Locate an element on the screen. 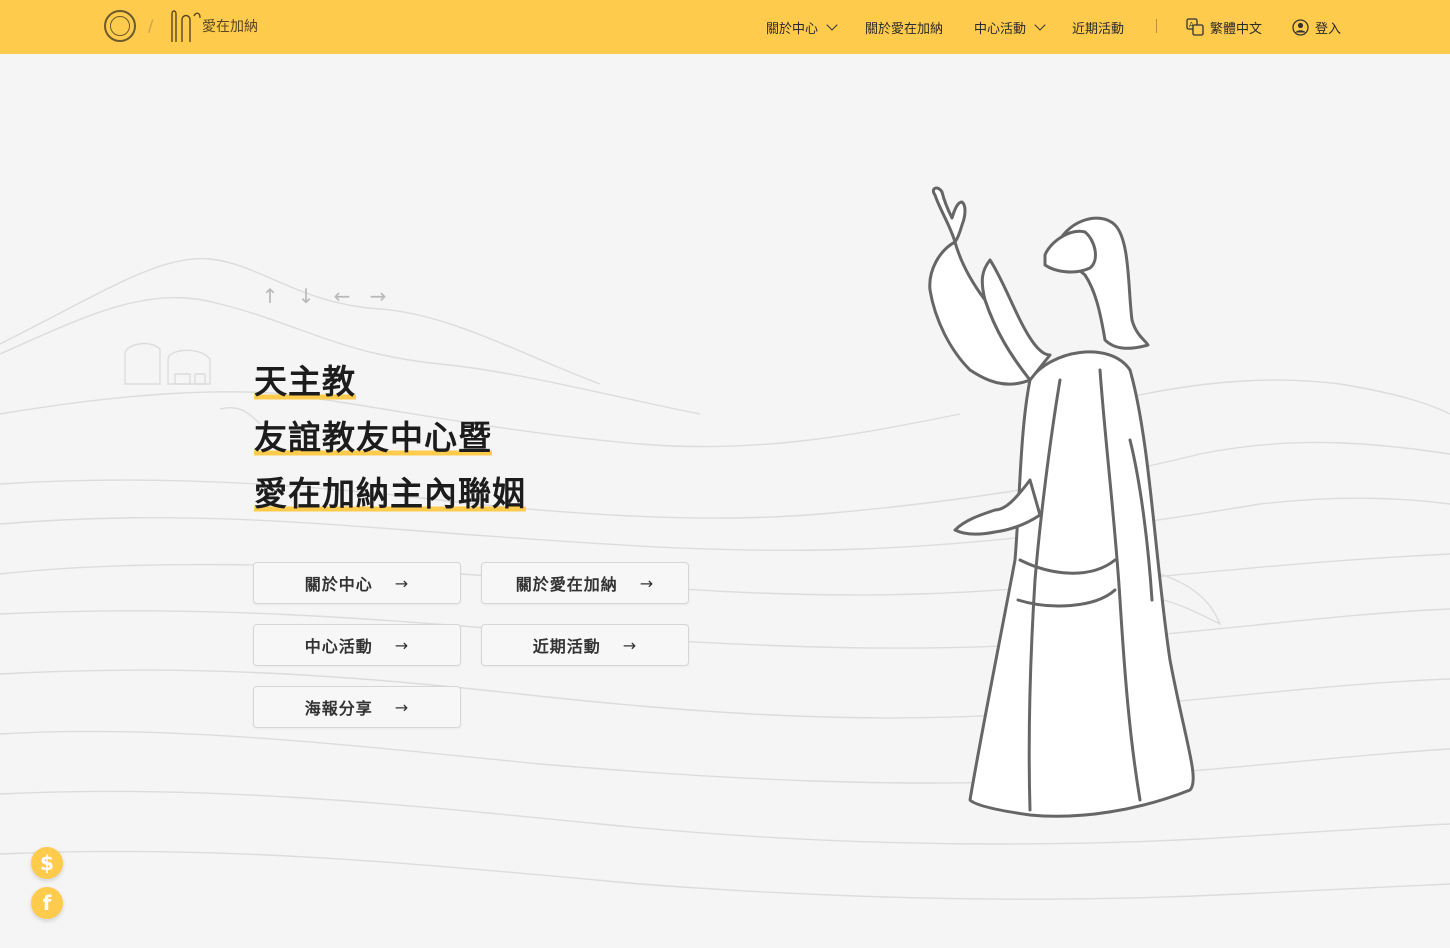  slider-arrow-controls: ↑ ↓ ← → is located at coordinates (324, 296).